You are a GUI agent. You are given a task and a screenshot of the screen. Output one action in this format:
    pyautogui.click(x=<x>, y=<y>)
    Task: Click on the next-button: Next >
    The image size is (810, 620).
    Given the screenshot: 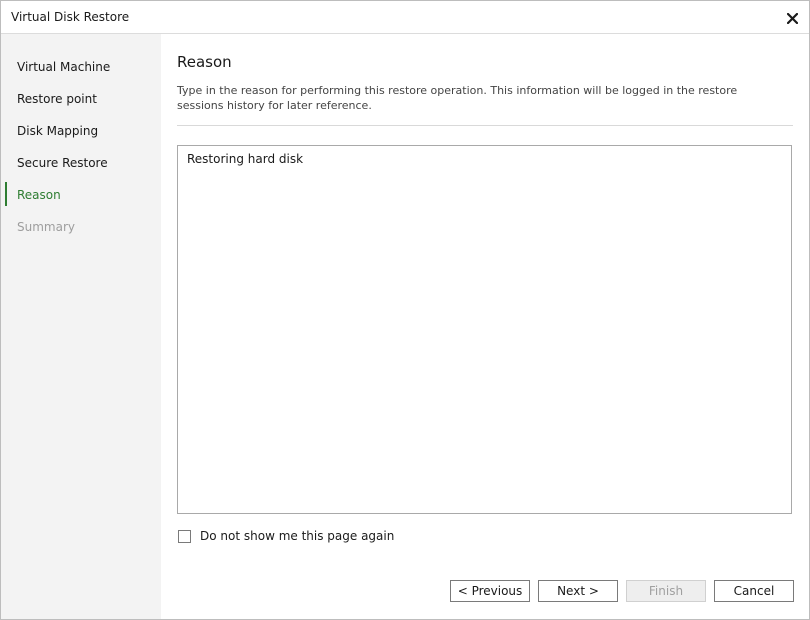 What is the action you would take?
    pyautogui.click(x=578, y=591)
    